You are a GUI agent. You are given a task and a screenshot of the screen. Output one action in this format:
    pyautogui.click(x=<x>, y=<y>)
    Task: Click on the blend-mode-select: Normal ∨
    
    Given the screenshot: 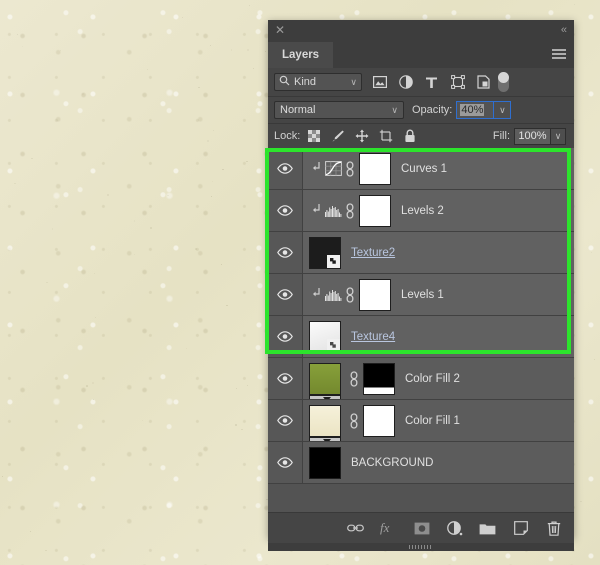 What is the action you would take?
    pyautogui.click(x=339, y=110)
    